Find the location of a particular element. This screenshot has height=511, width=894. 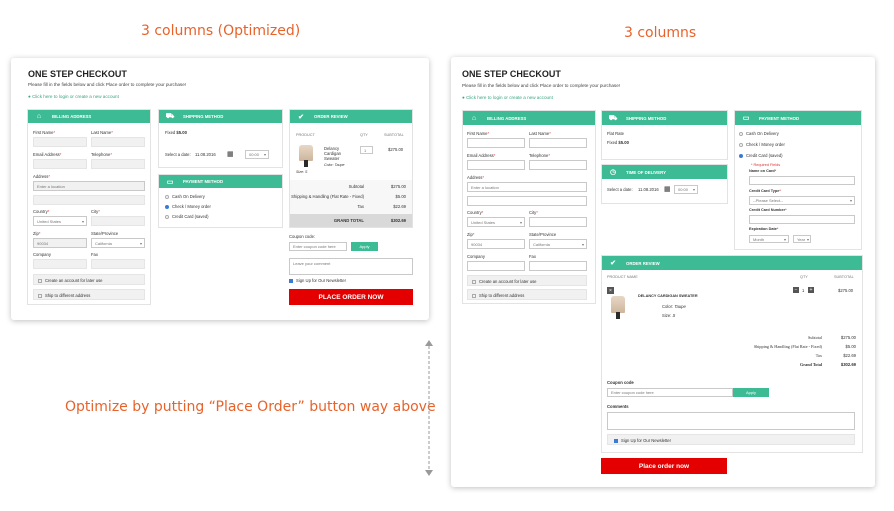

state-label: State/Province is located at coordinates (543, 234).